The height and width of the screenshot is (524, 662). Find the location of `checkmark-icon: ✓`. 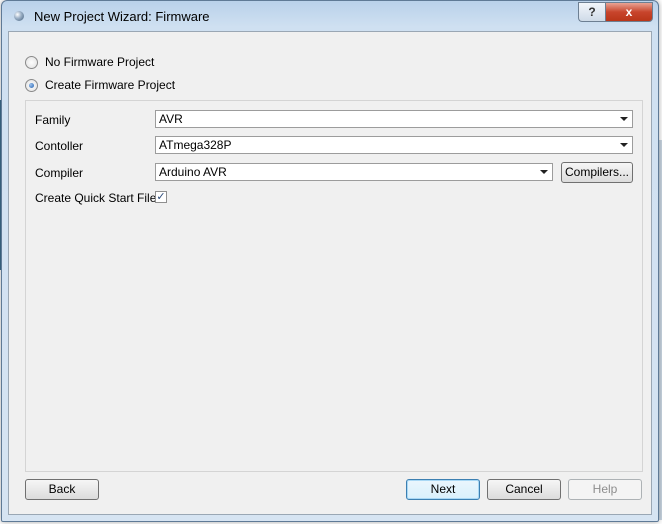

checkmark-icon: ✓ is located at coordinates (161, 197).